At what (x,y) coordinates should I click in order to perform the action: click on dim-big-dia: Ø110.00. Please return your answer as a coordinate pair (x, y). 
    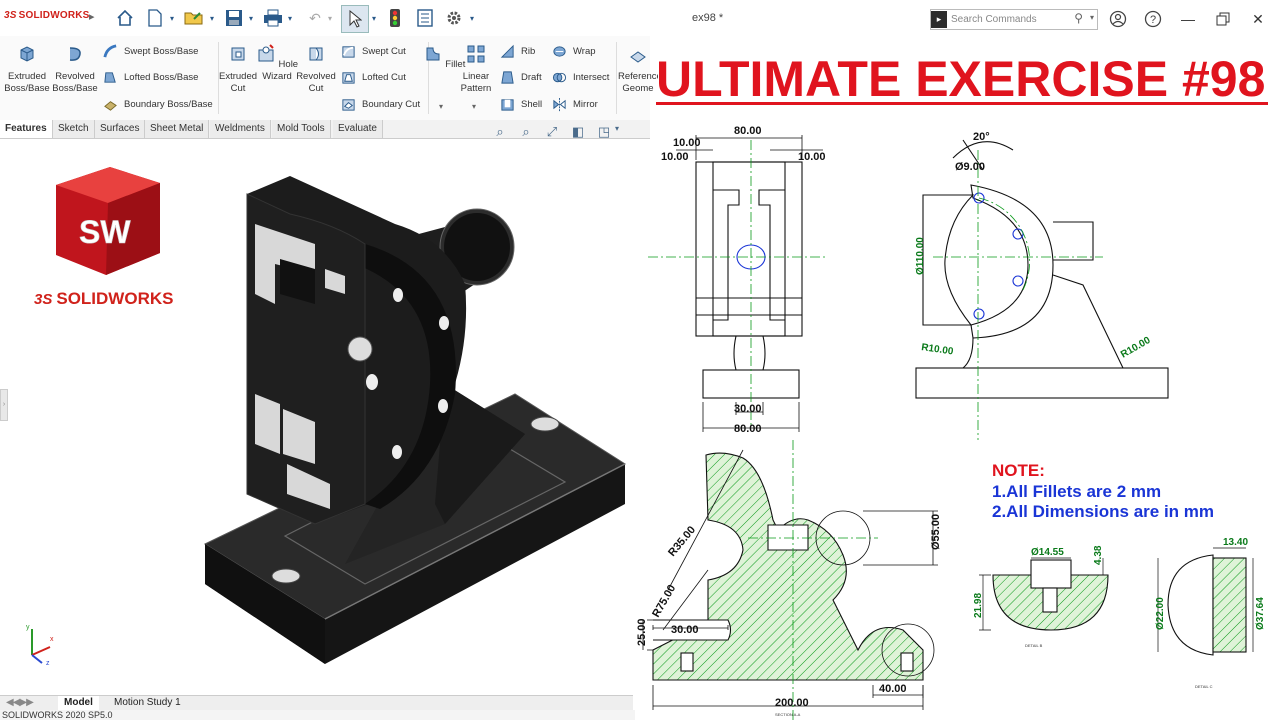
    Looking at the image, I should click on (920, 256).